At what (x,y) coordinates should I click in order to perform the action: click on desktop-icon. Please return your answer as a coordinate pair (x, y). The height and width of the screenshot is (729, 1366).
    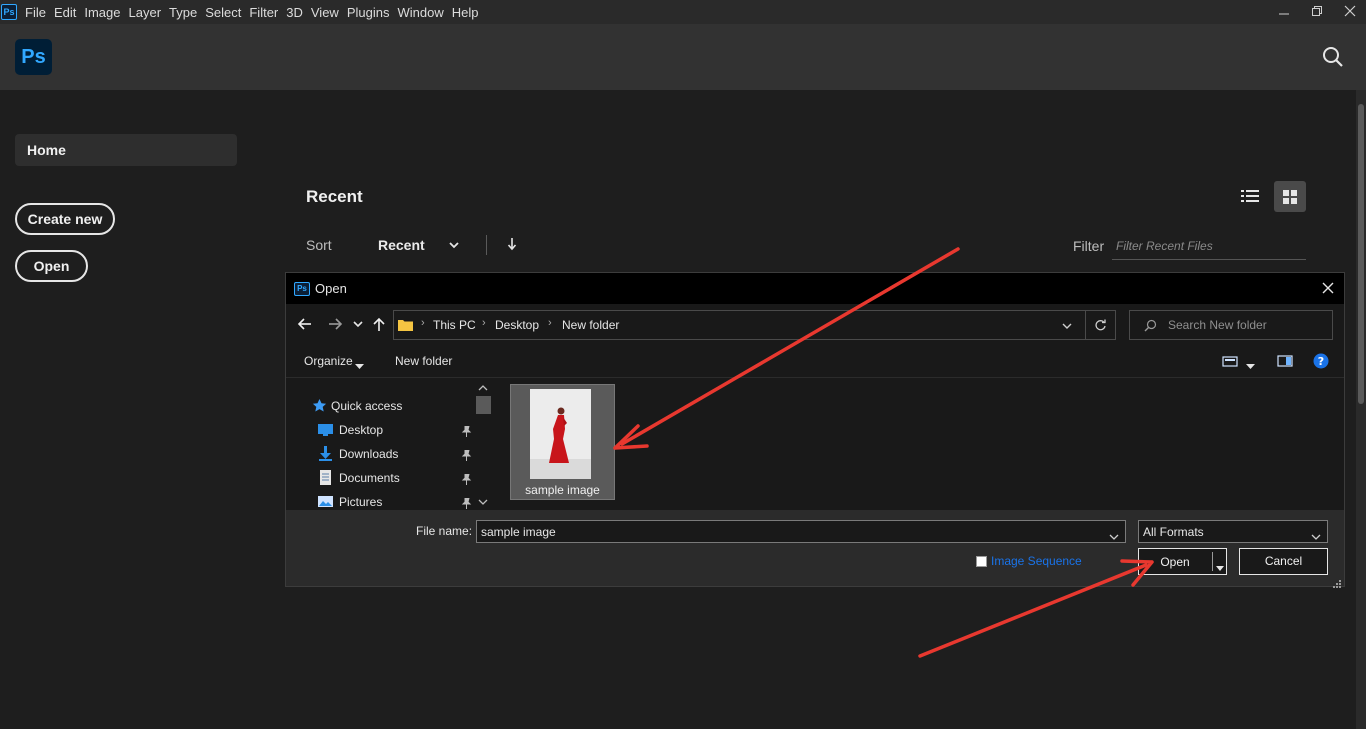
    Looking at the image, I should click on (325, 429).